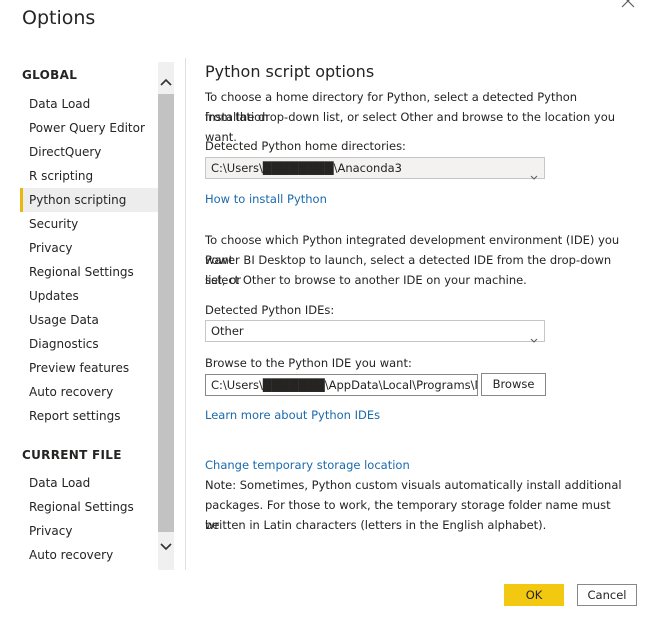 This screenshot has width=658, height=627. I want to click on sidebar-item-directquery: DirectQuery, so click(89, 152).